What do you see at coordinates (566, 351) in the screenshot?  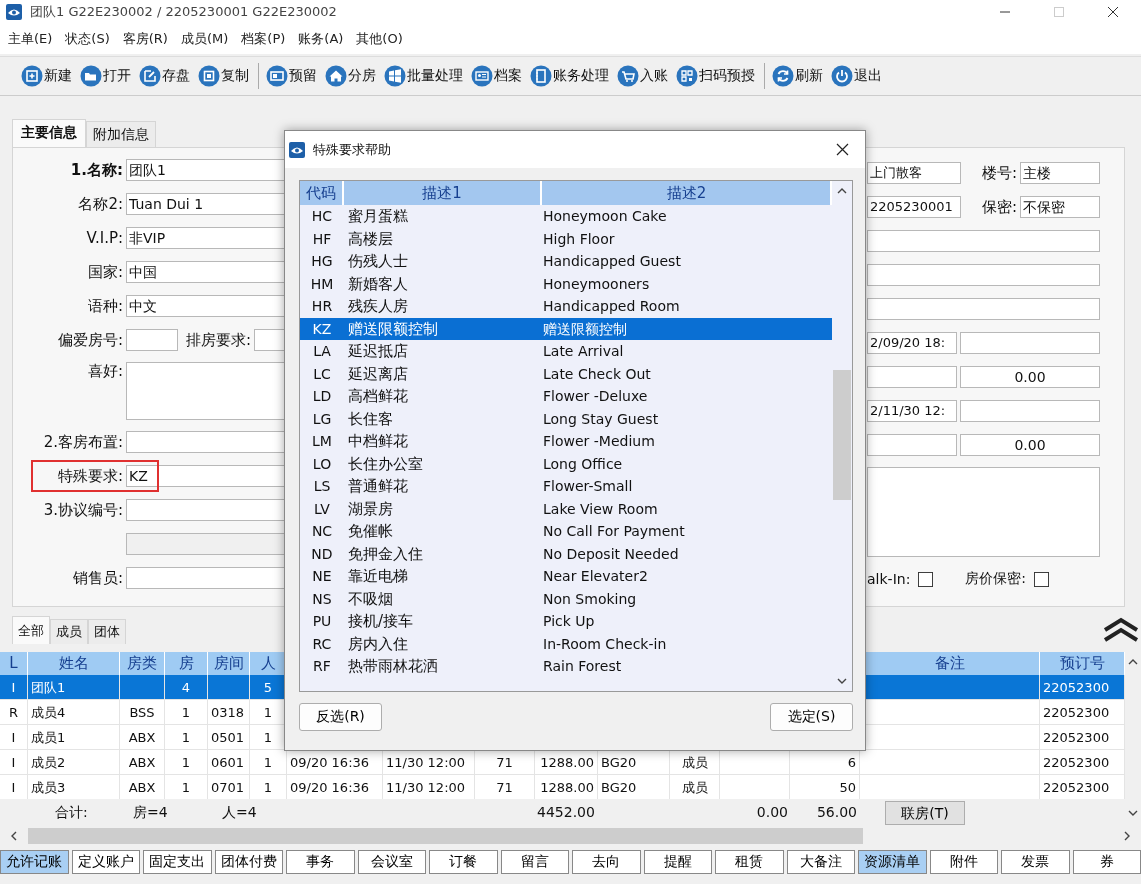 I see `list-row: LA 延迟抵店 Late Arrival` at bounding box center [566, 351].